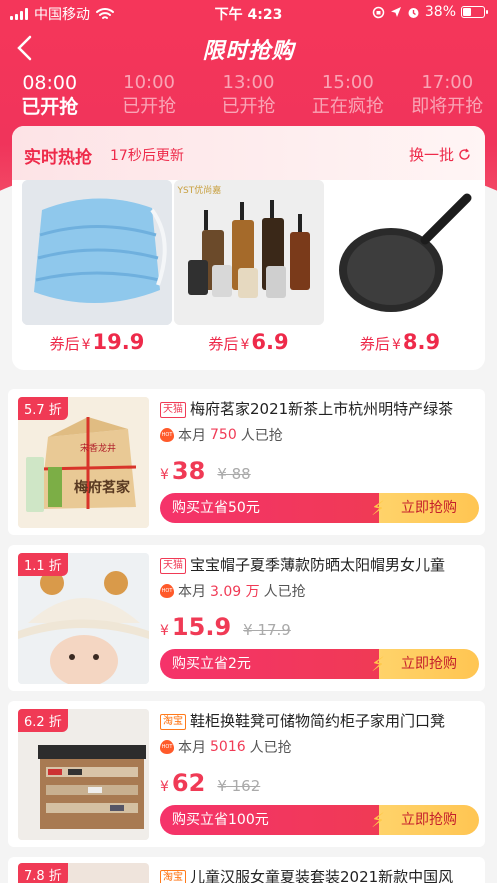 Image resolution: width=497 pixels, height=883 pixels. Describe the element at coordinates (83, 618) in the screenshot. I see `baby-hat-image: 1.1 折` at that location.